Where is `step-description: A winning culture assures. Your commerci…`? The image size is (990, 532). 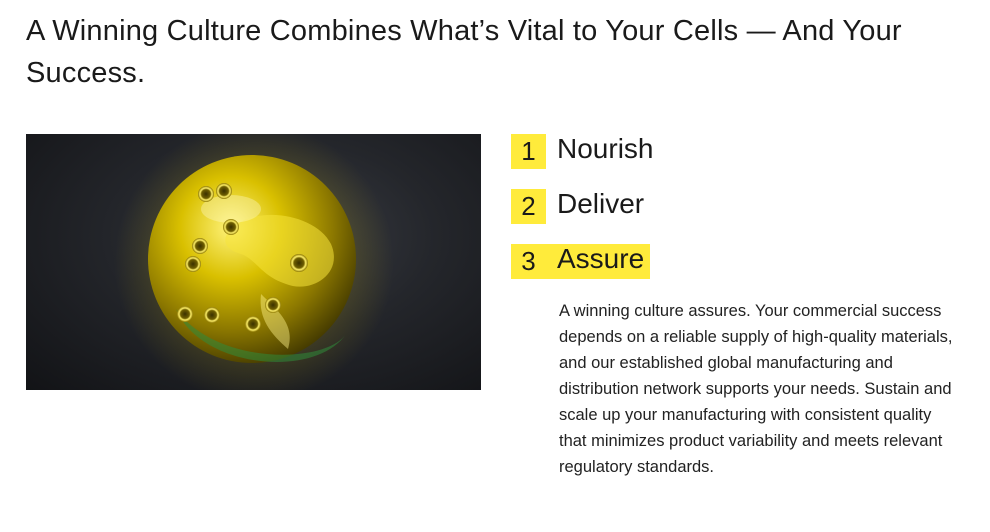
step-description: A winning culture assures. Your commerci… is located at coordinates (756, 389).